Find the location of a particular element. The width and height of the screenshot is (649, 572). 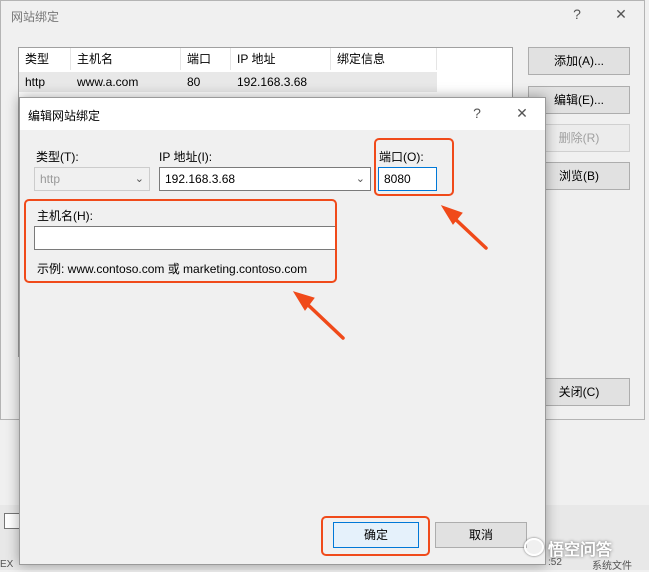

annotation-arrows is located at coordinates (390, 272).